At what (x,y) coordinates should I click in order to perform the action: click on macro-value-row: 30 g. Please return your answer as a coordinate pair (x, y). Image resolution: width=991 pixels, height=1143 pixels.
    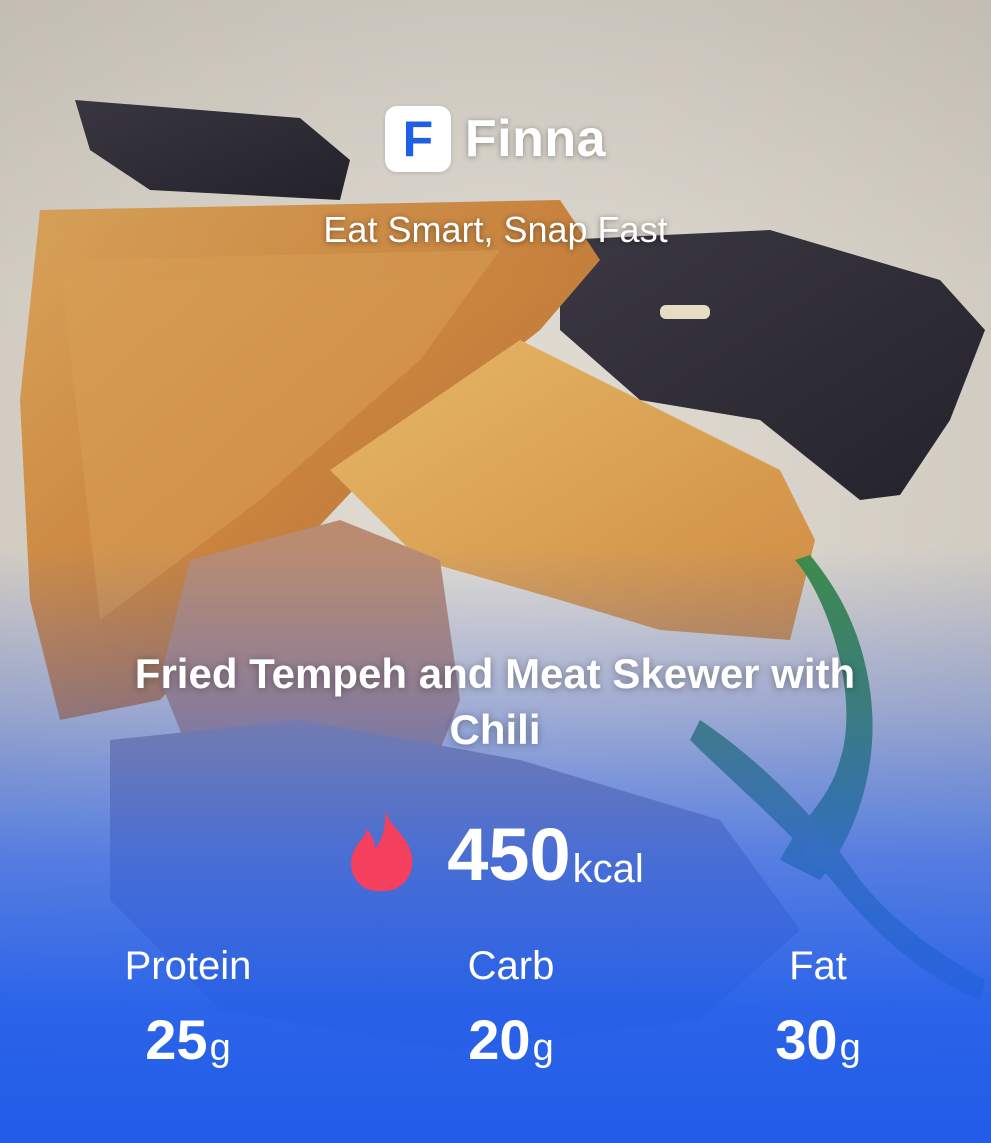
    Looking at the image, I should click on (818, 1040).